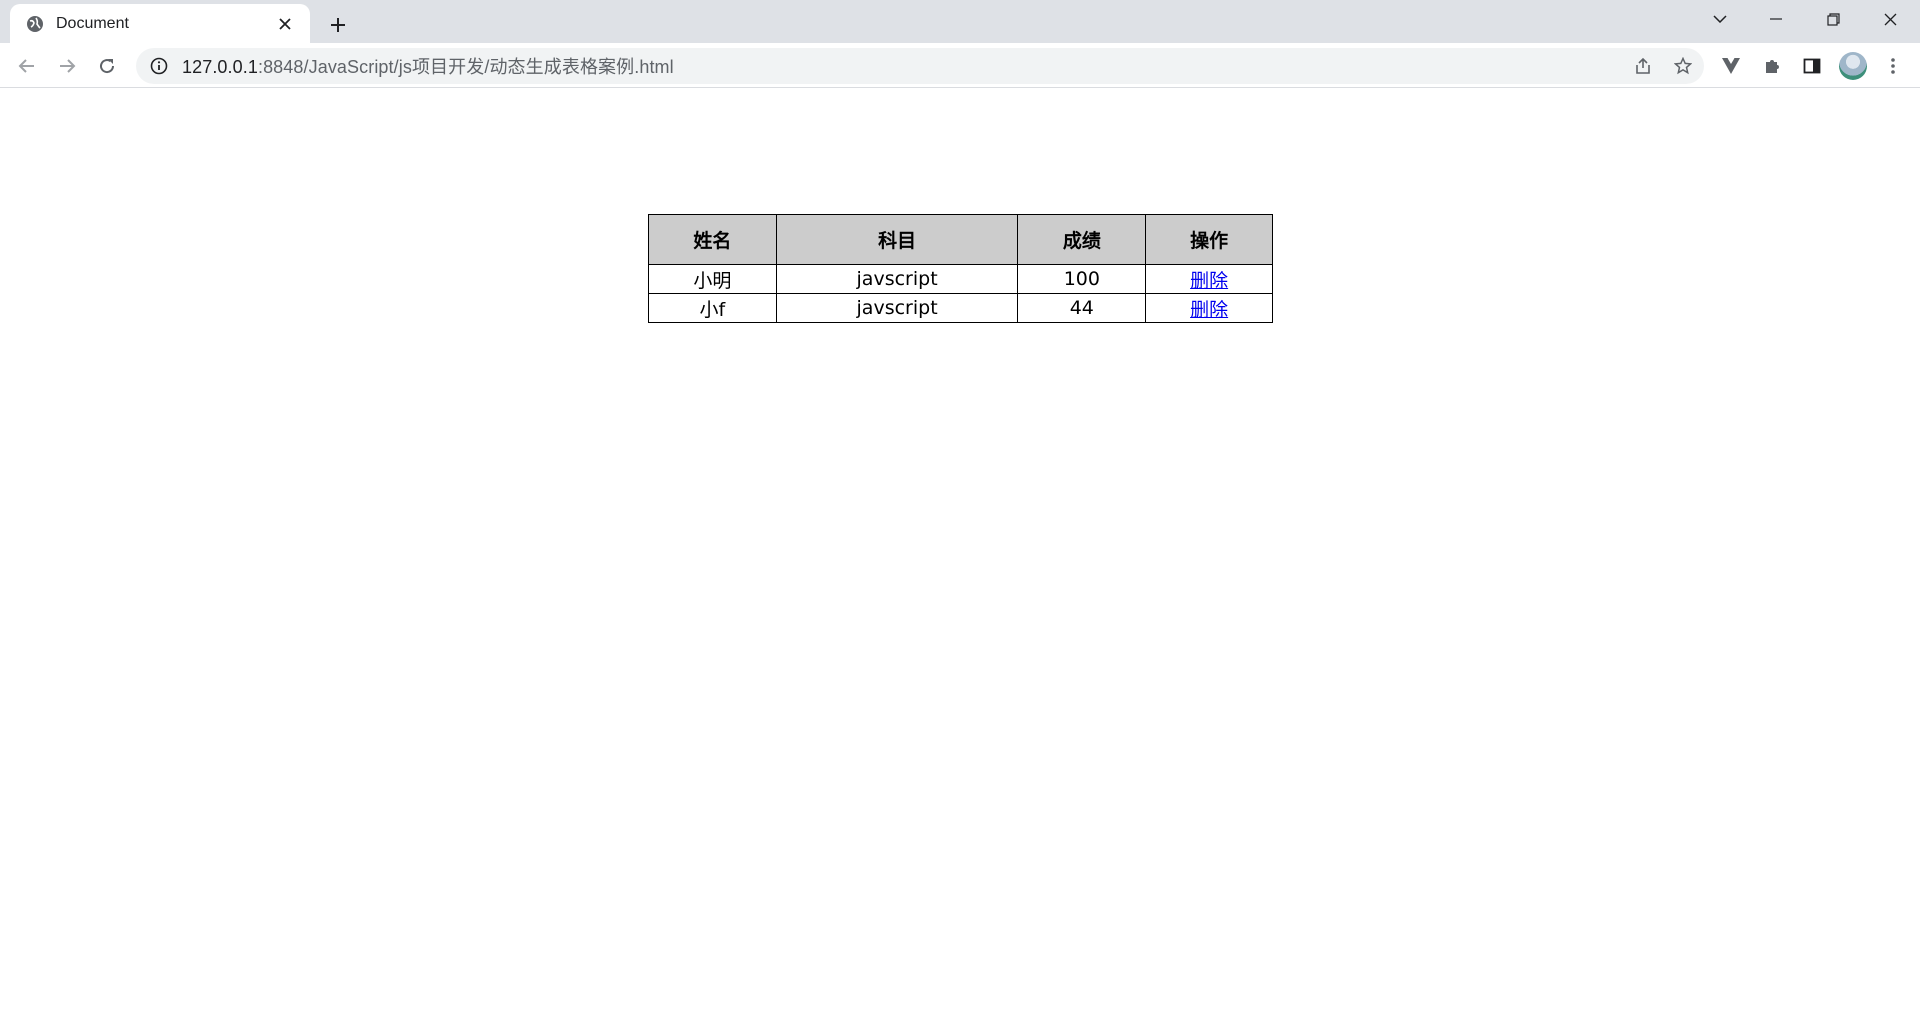 The height and width of the screenshot is (1020, 1920). I want to click on new-tab-button, so click(338, 25).